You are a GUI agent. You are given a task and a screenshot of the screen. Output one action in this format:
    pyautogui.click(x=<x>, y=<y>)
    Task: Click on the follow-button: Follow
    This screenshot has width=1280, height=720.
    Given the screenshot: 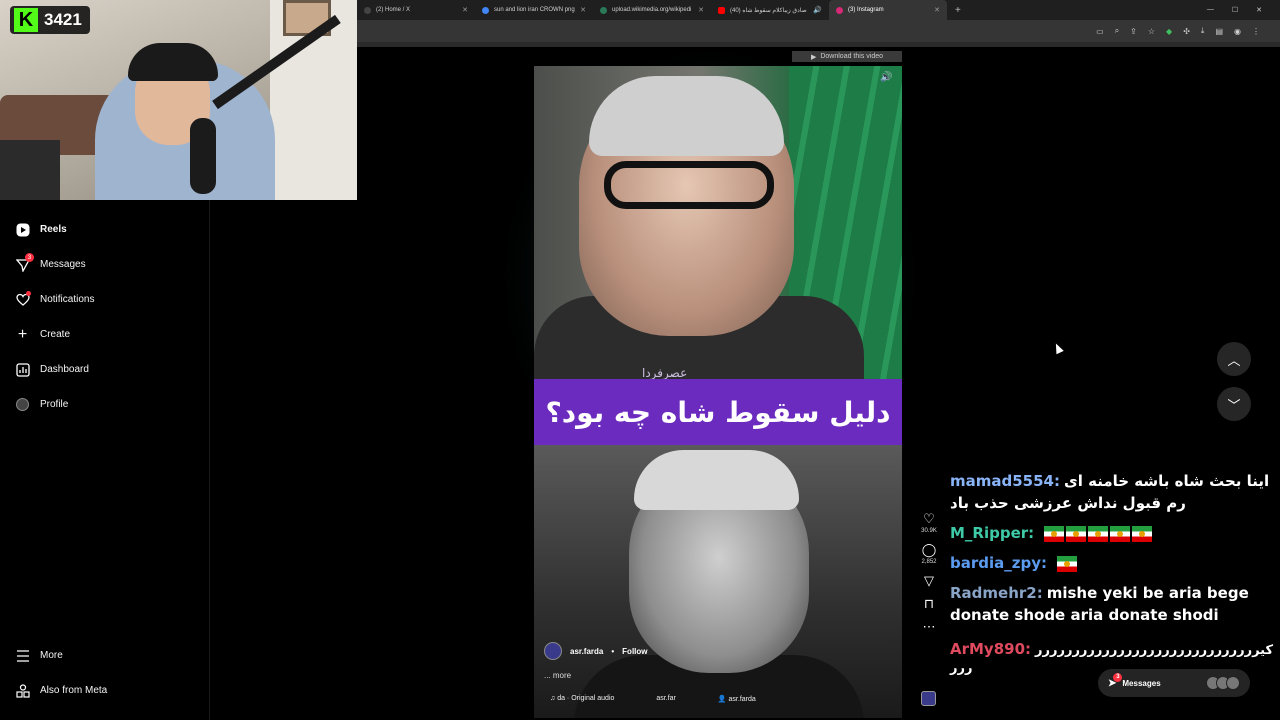 What is the action you would take?
    pyautogui.click(x=634, y=651)
    